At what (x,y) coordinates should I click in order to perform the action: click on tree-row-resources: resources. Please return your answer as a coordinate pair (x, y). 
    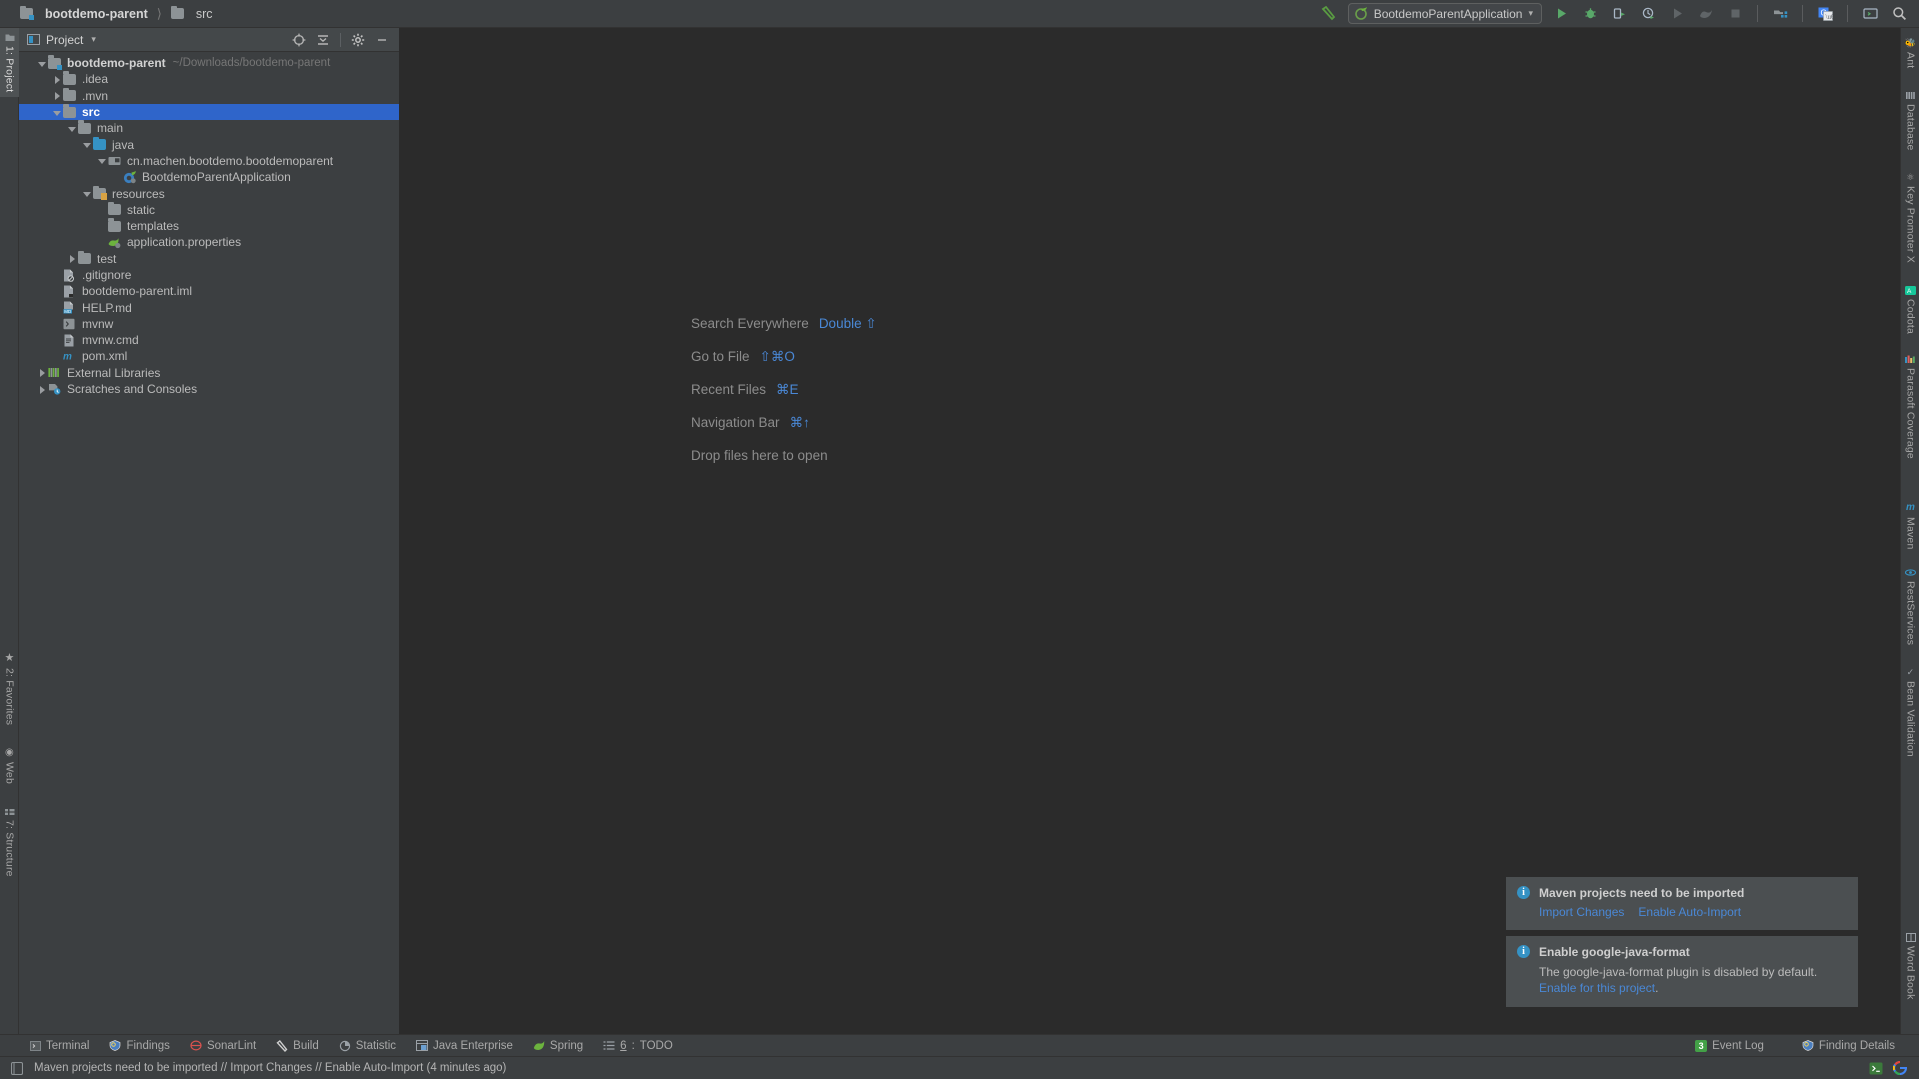
    Looking at the image, I should click on (209, 193).